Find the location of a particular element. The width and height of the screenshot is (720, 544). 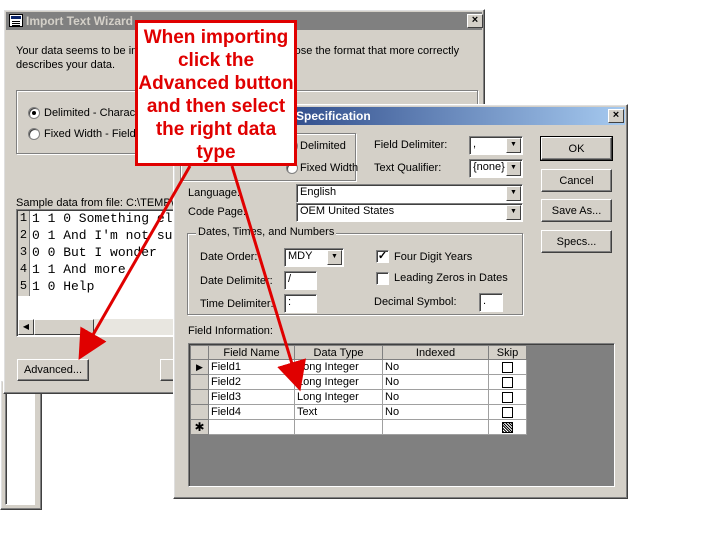

decimal-symbol-value: . is located at coordinates (485, 301).